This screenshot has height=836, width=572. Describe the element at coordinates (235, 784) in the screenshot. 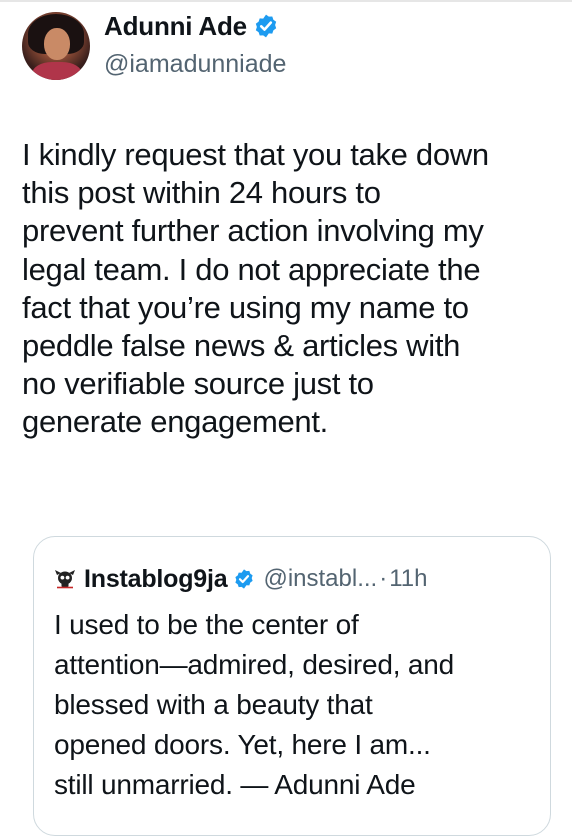

I see `quoted-text-line: still unmarried. — Adunni Ade` at that location.